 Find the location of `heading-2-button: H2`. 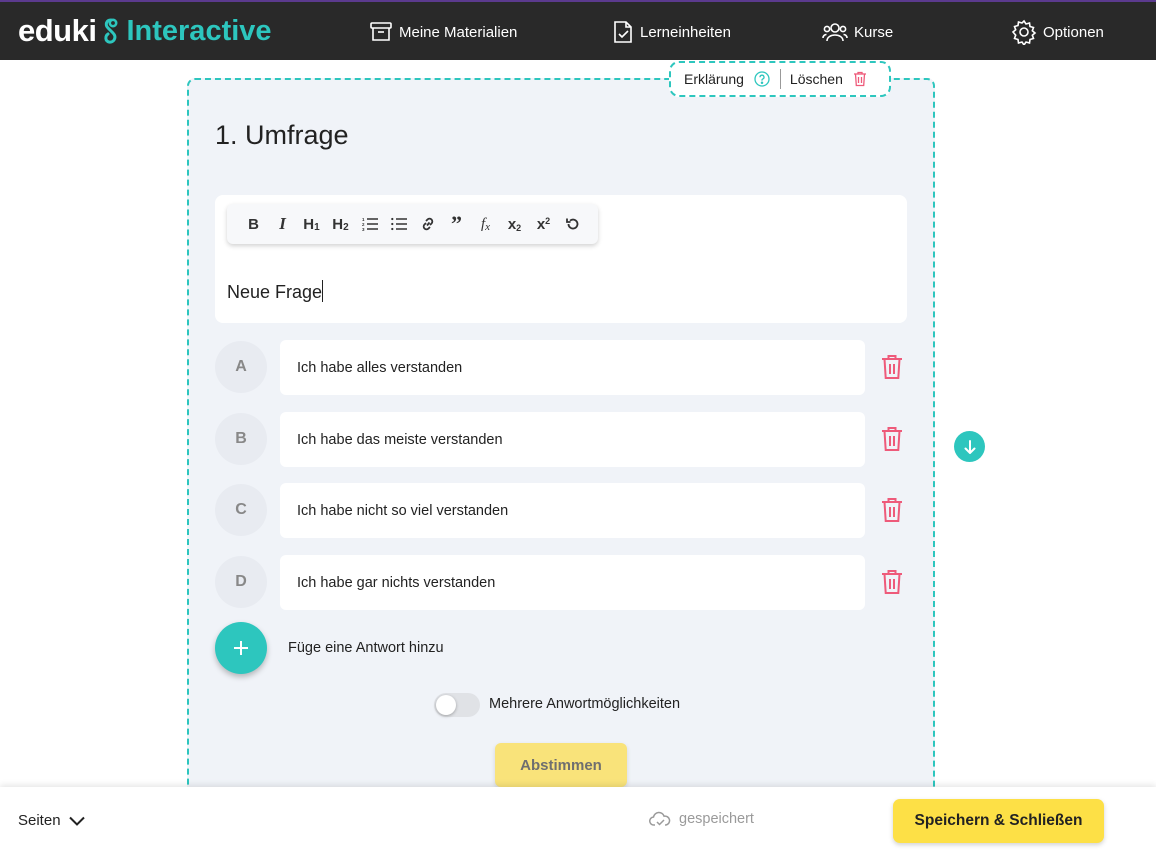

heading-2-button: H2 is located at coordinates (340, 224).